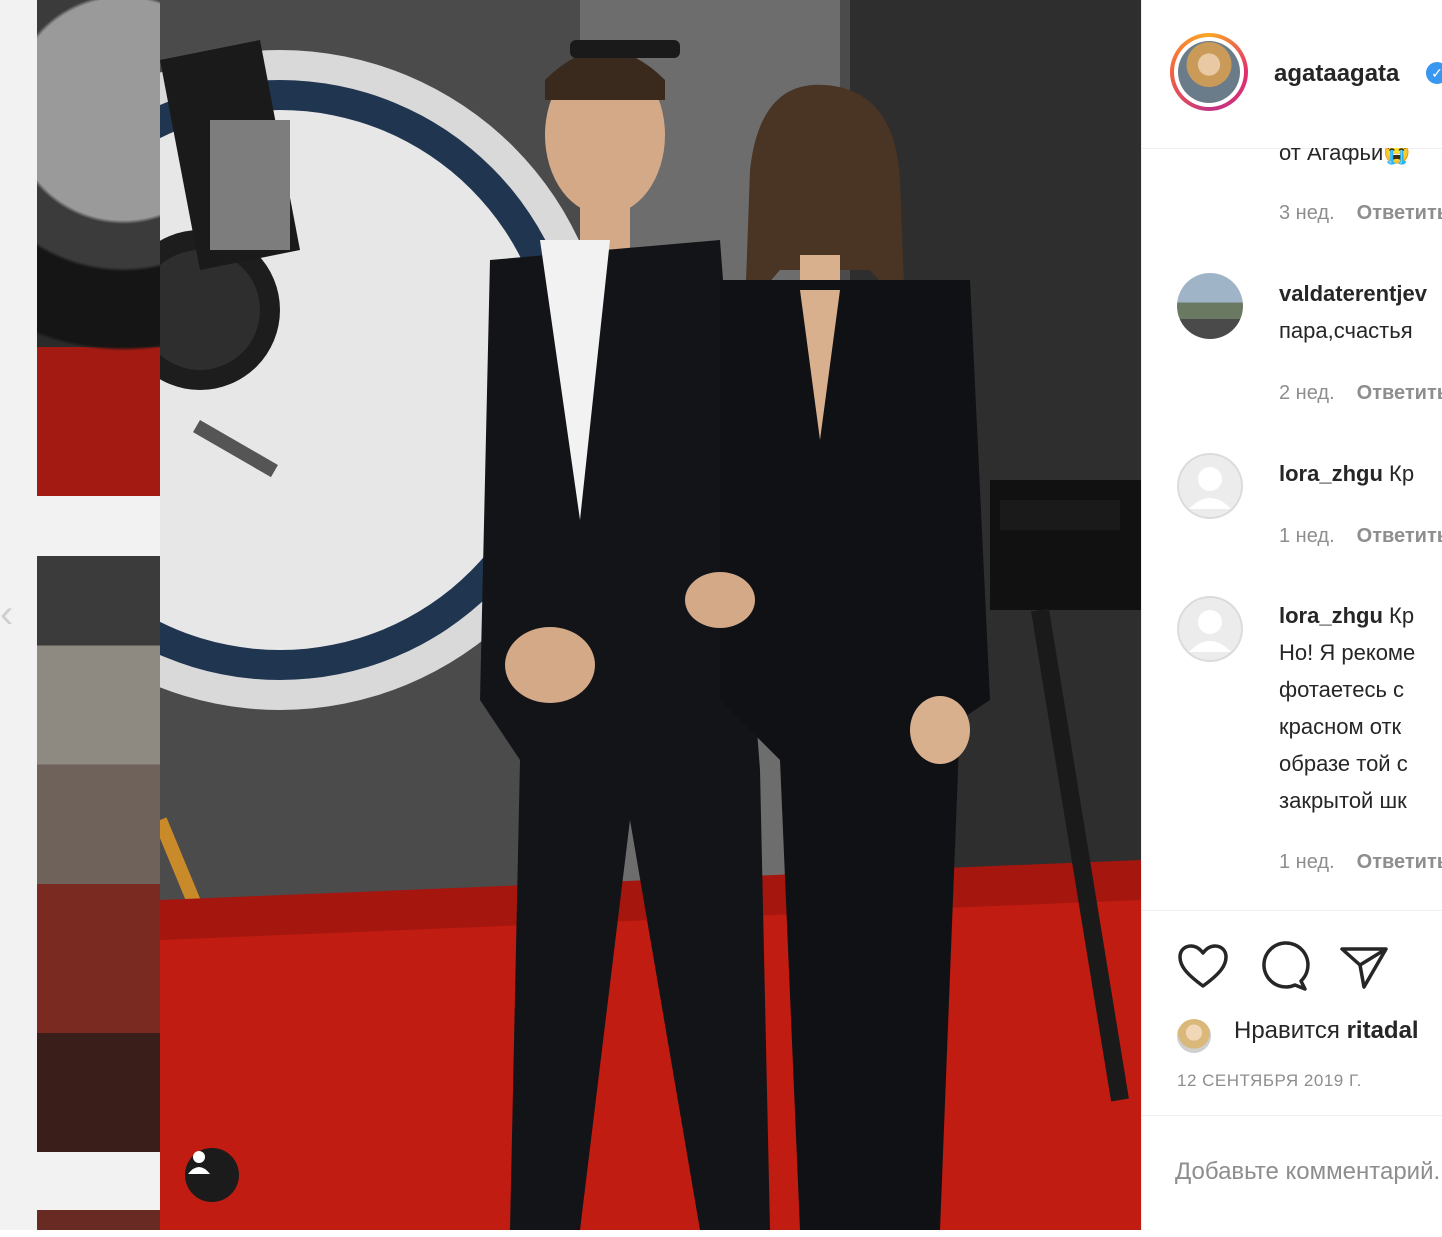 The width and height of the screenshot is (1442, 1237). Describe the element at coordinates (1346, 330) in the screenshot. I see `comment-text: пара,счастья` at that location.